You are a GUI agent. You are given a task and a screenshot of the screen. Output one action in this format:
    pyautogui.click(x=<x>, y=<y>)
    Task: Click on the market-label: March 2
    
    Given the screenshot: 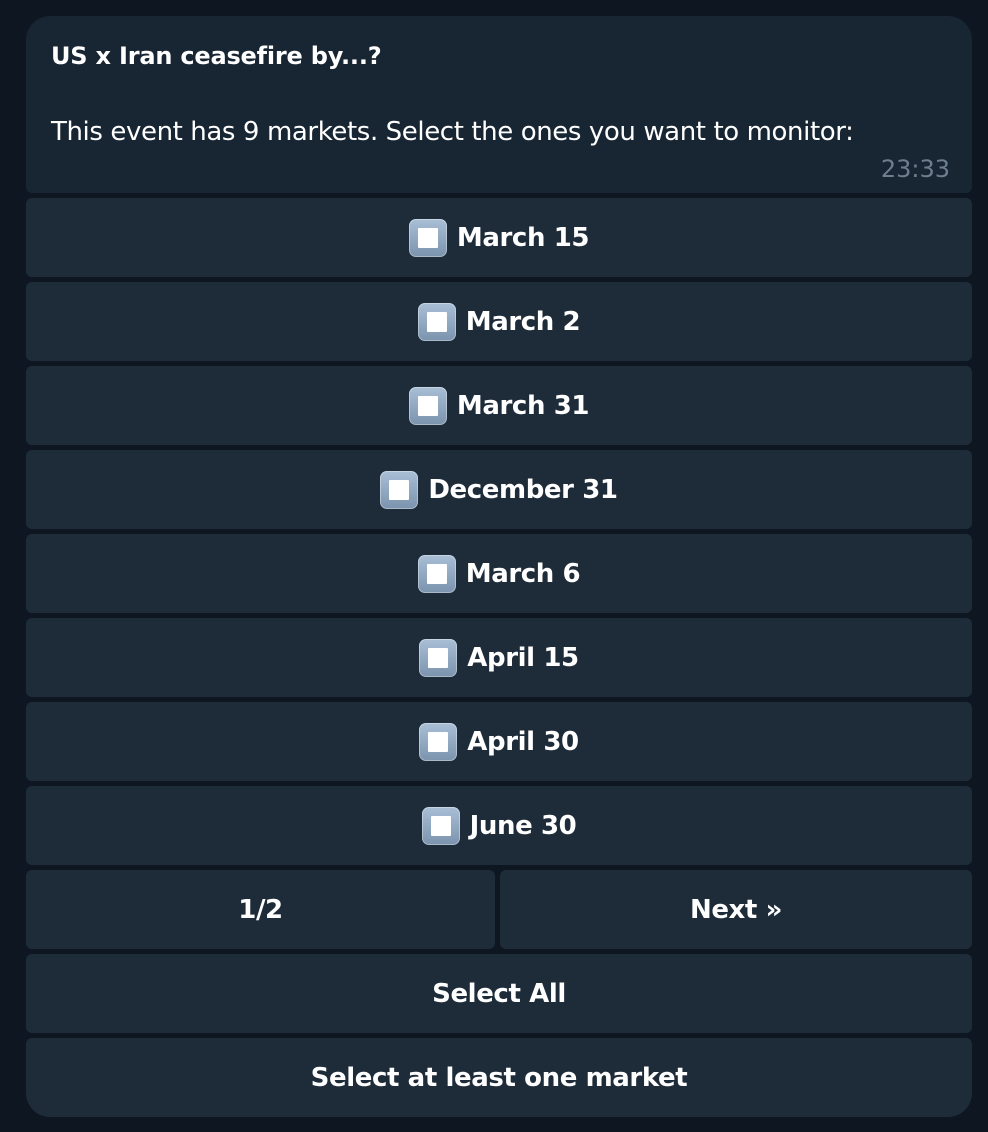 What is the action you would take?
    pyautogui.click(x=523, y=321)
    